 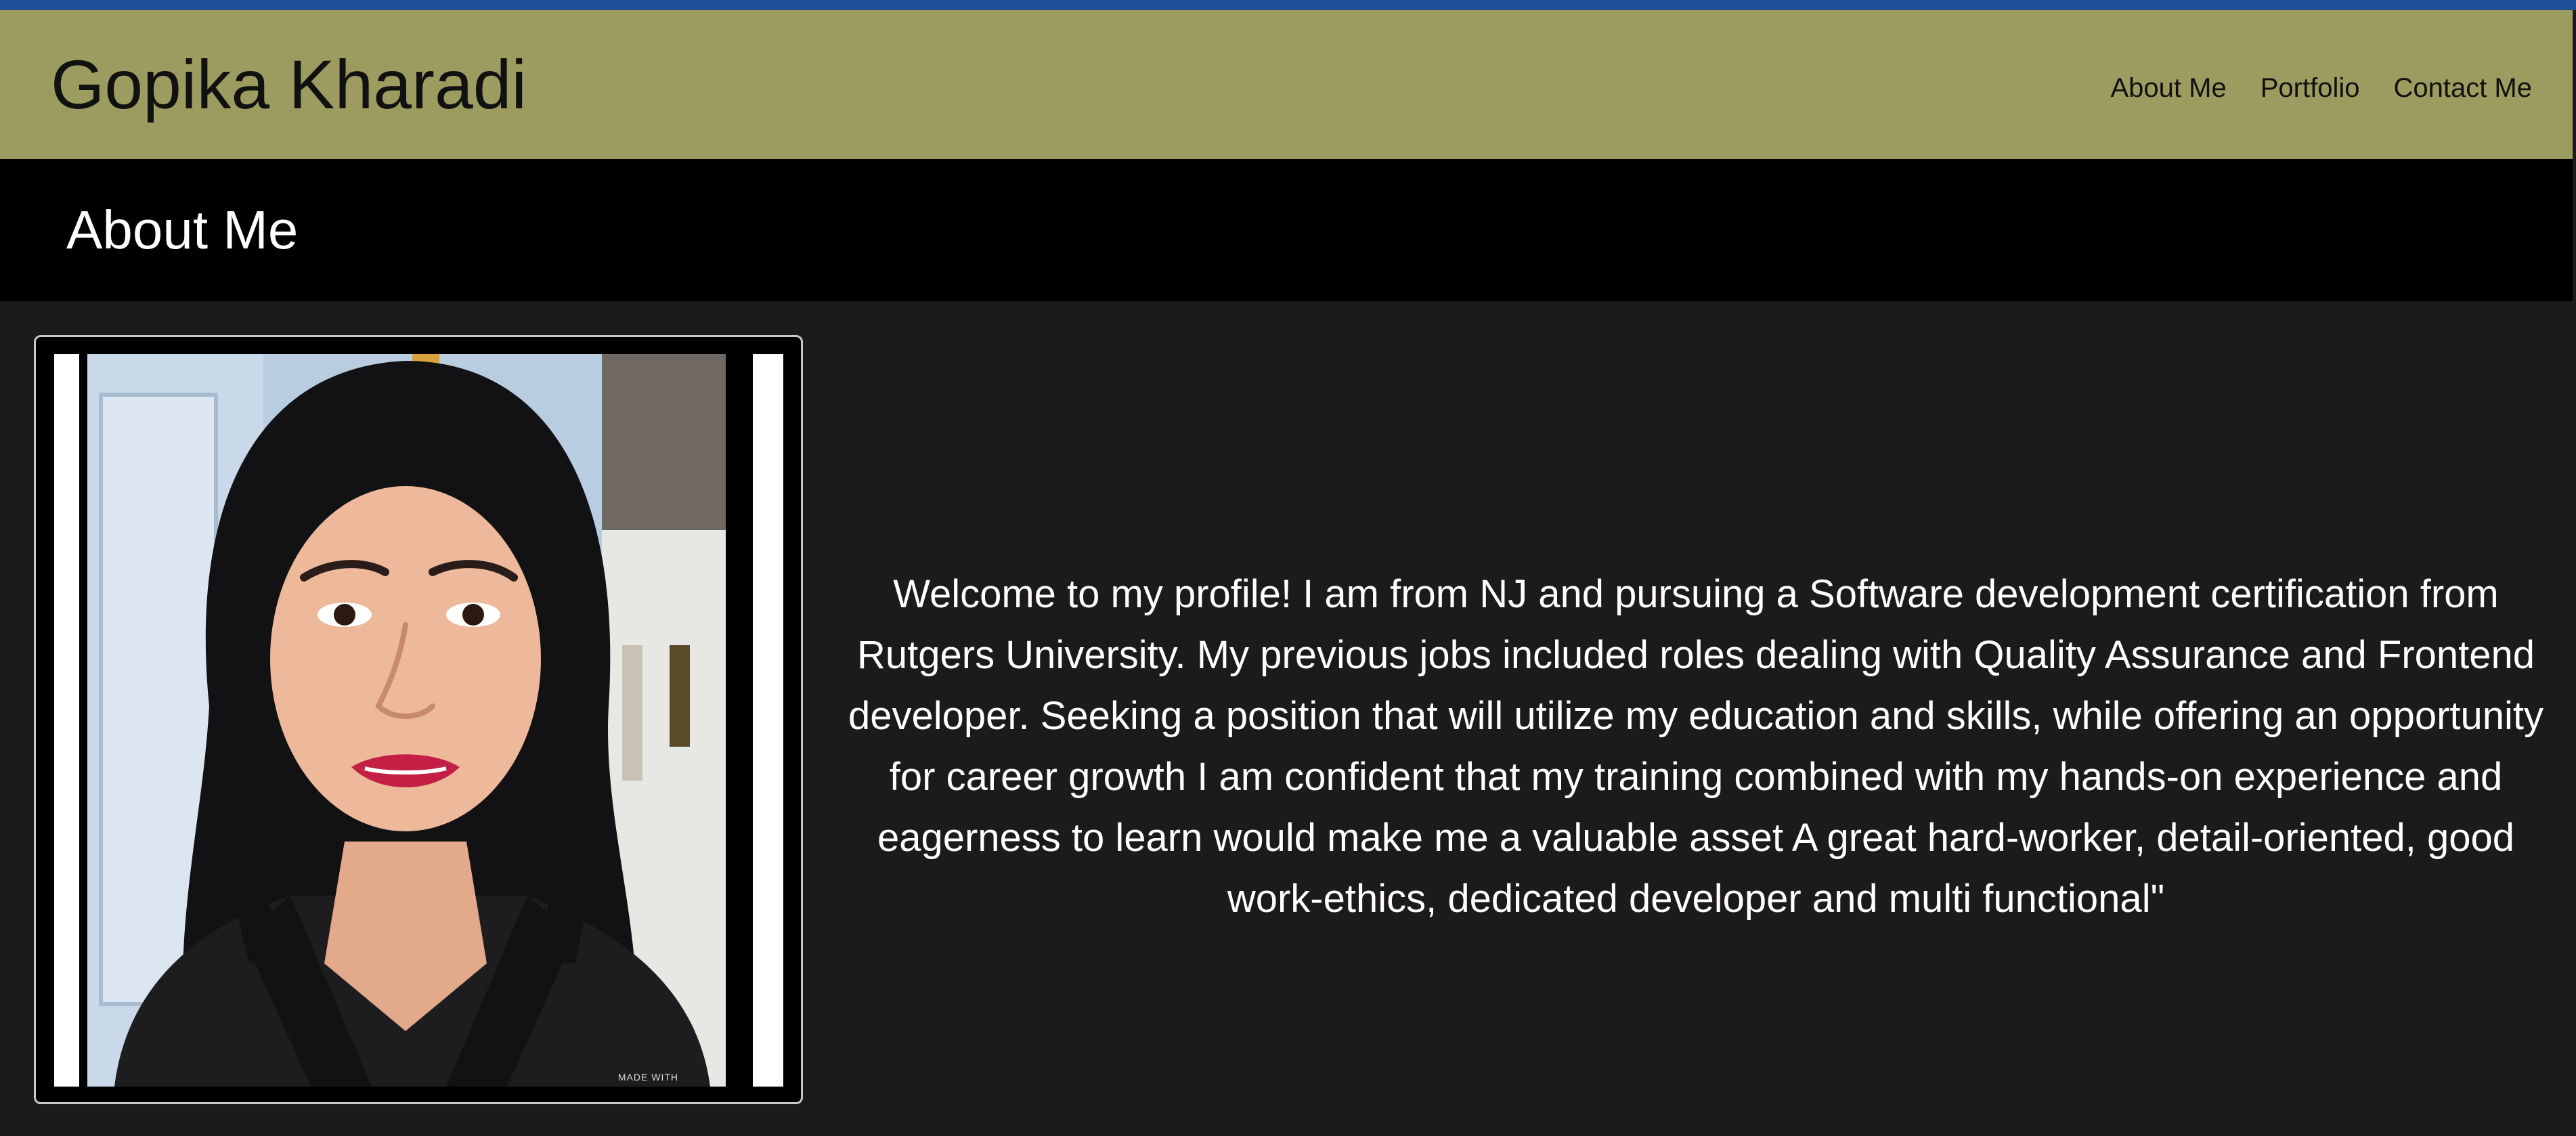 I want to click on nav-link-about-me: About Me, so click(x=2169, y=88).